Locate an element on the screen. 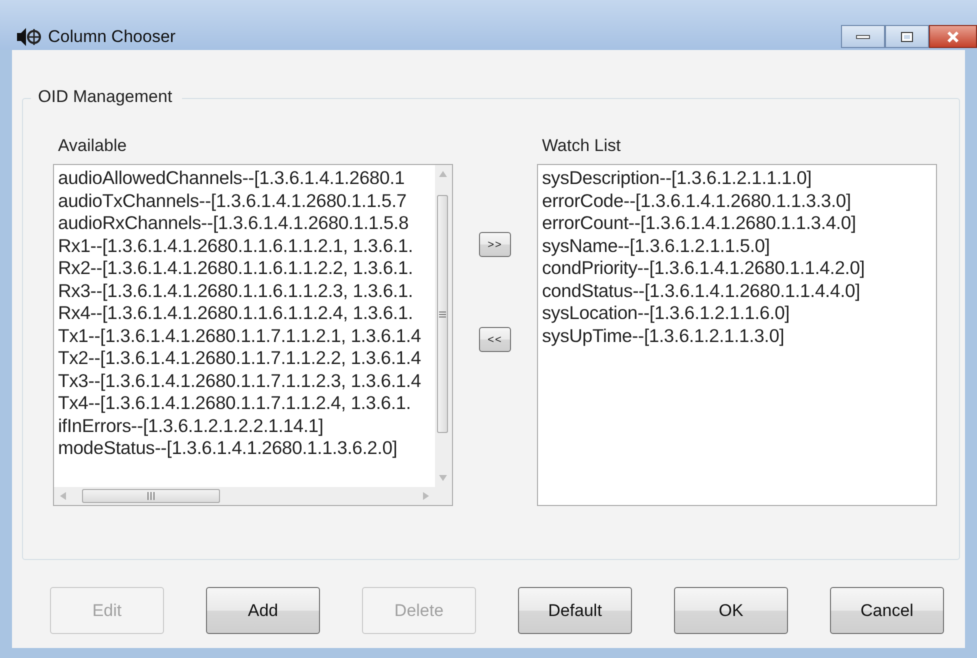 Image resolution: width=977 pixels, height=658 pixels. list-item: audioRxChannels--[1.3.6.1.4.1.2680.1.1.5.8 is located at coordinates (233, 223).